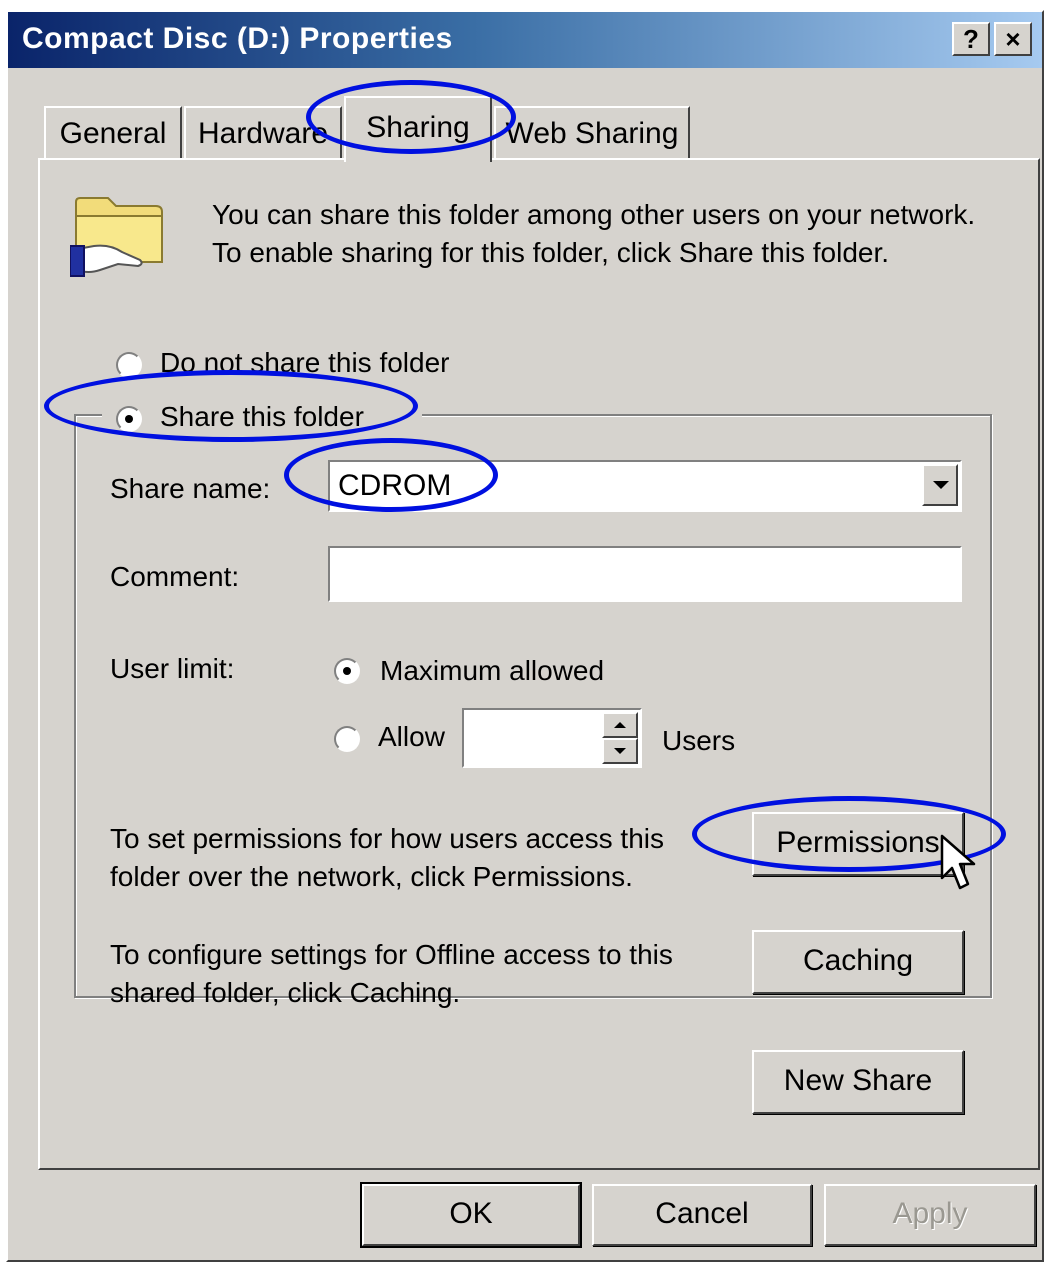 This screenshot has width=1053, height=1268. What do you see at coordinates (620, 751) in the screenshot?
I see `spin-down-icon` at bounding box center [620, 751].